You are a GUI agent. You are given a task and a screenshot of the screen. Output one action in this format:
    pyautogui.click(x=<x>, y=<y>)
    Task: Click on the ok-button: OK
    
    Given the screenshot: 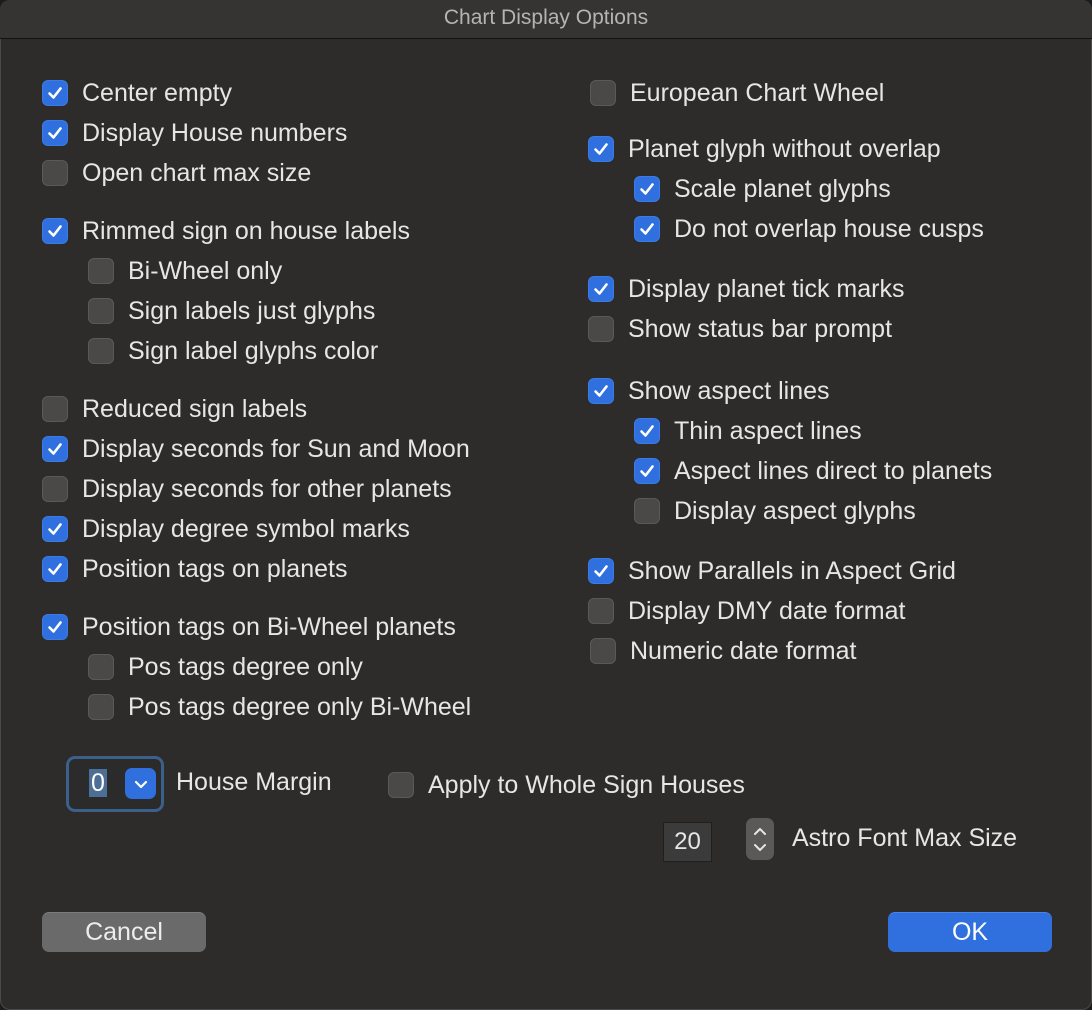 What is the action you would take?
    pyautogui.click(x=970, y=932)
    